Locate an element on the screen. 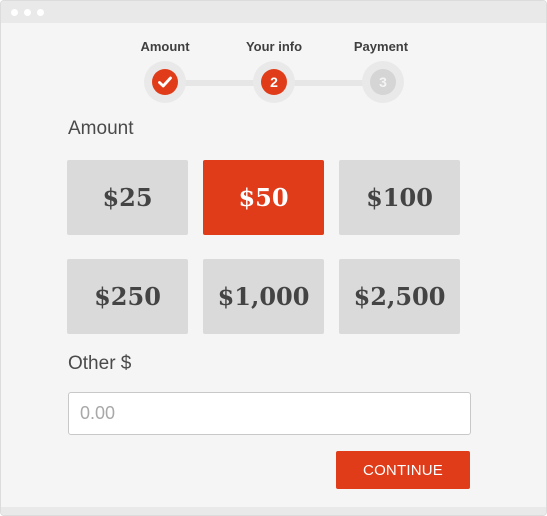  step-label-your-info: Your info is located at coordinates (274, 46).